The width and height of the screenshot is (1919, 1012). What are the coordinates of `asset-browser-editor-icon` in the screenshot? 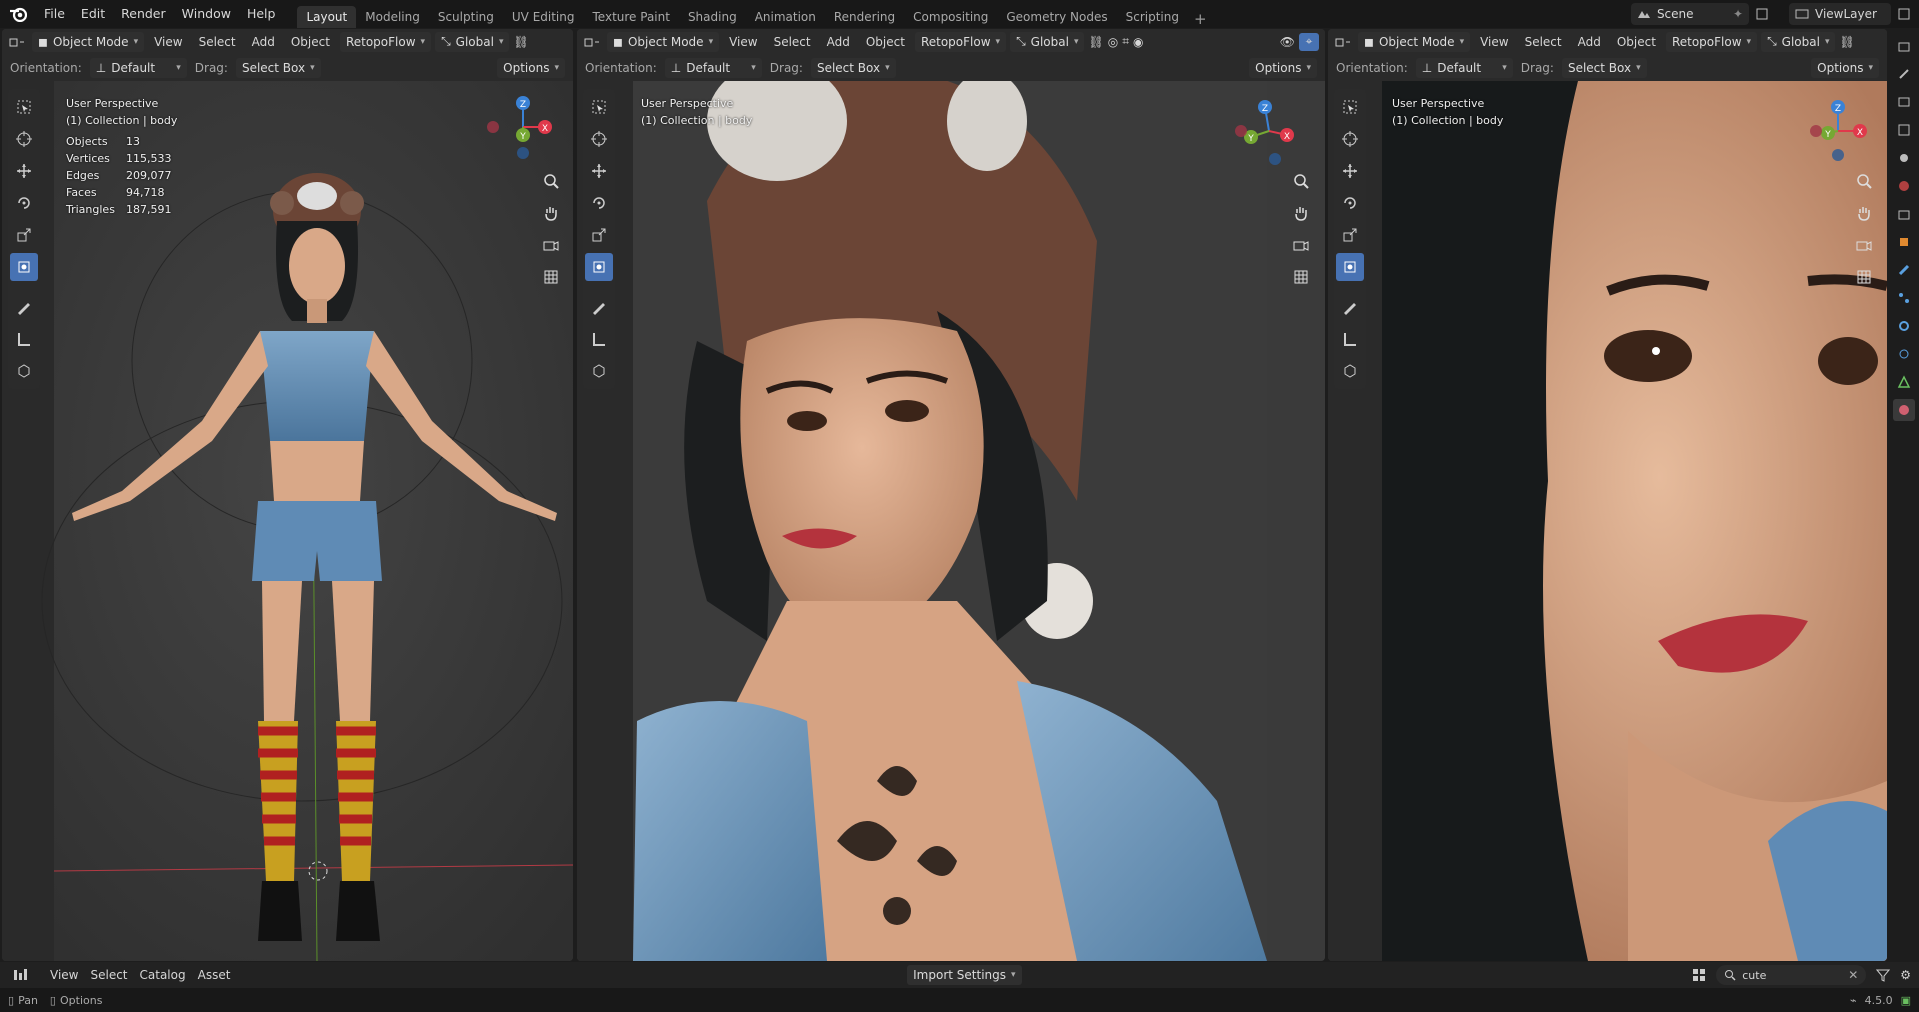 It's located at (21, 975).